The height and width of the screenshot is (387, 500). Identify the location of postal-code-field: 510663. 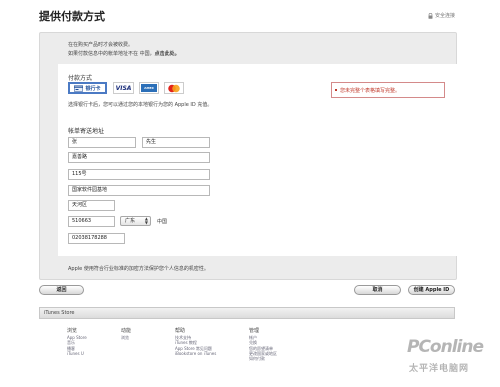
(91, 221).